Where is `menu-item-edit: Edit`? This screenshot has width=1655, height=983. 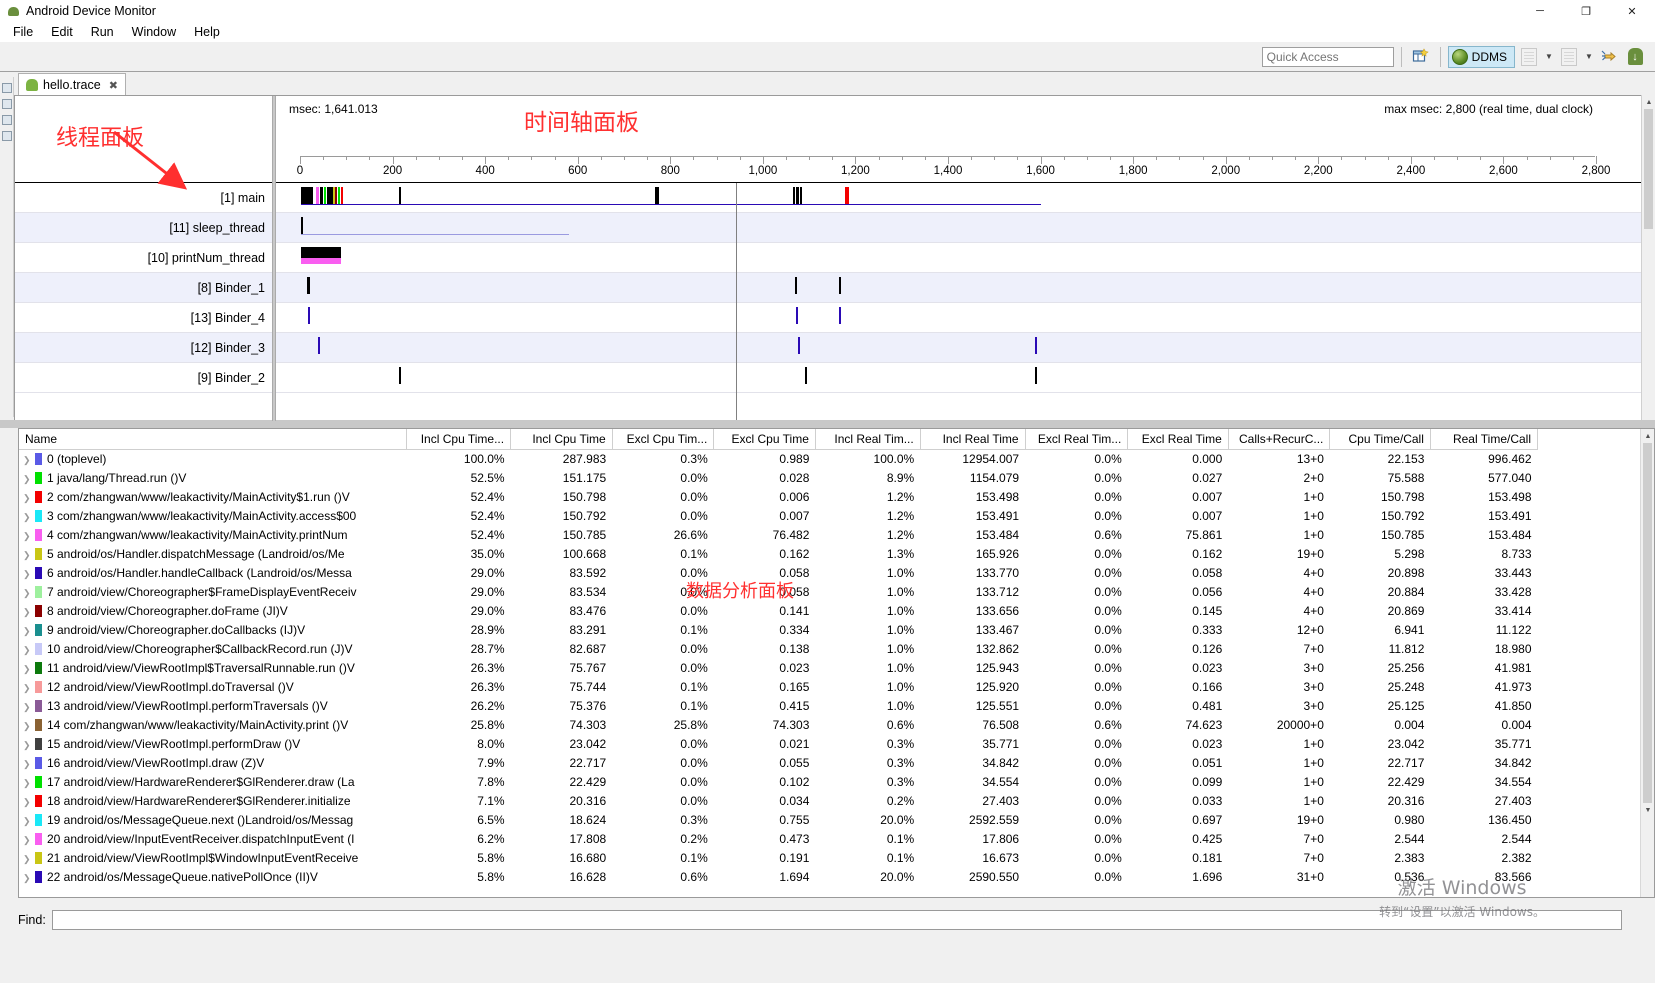 menu-item-edit: Edit is located at coordinates (62, 32).